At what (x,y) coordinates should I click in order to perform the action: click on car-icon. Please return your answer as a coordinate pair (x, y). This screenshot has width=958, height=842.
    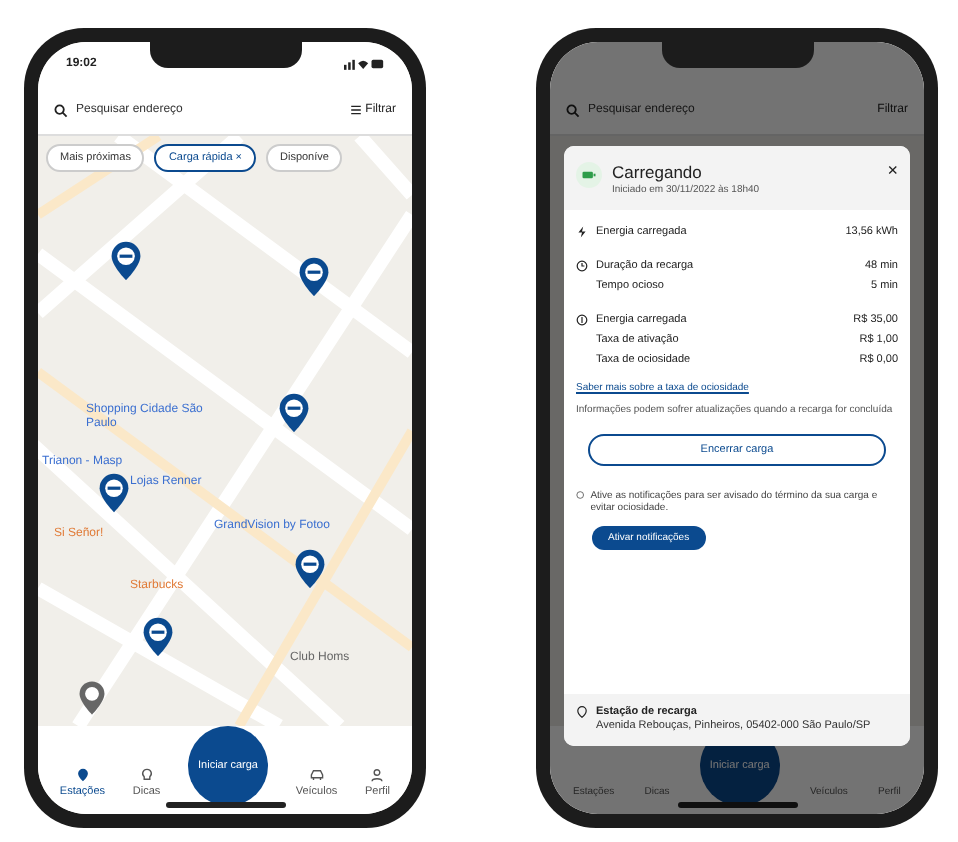
    Looking at the image, I should click on (316, 775).